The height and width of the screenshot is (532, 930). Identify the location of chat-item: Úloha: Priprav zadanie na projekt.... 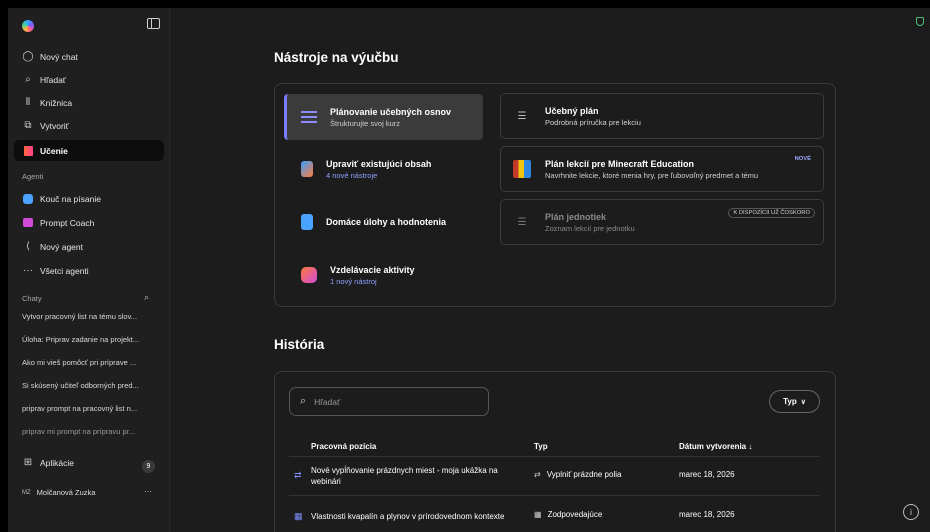
(96, 339).